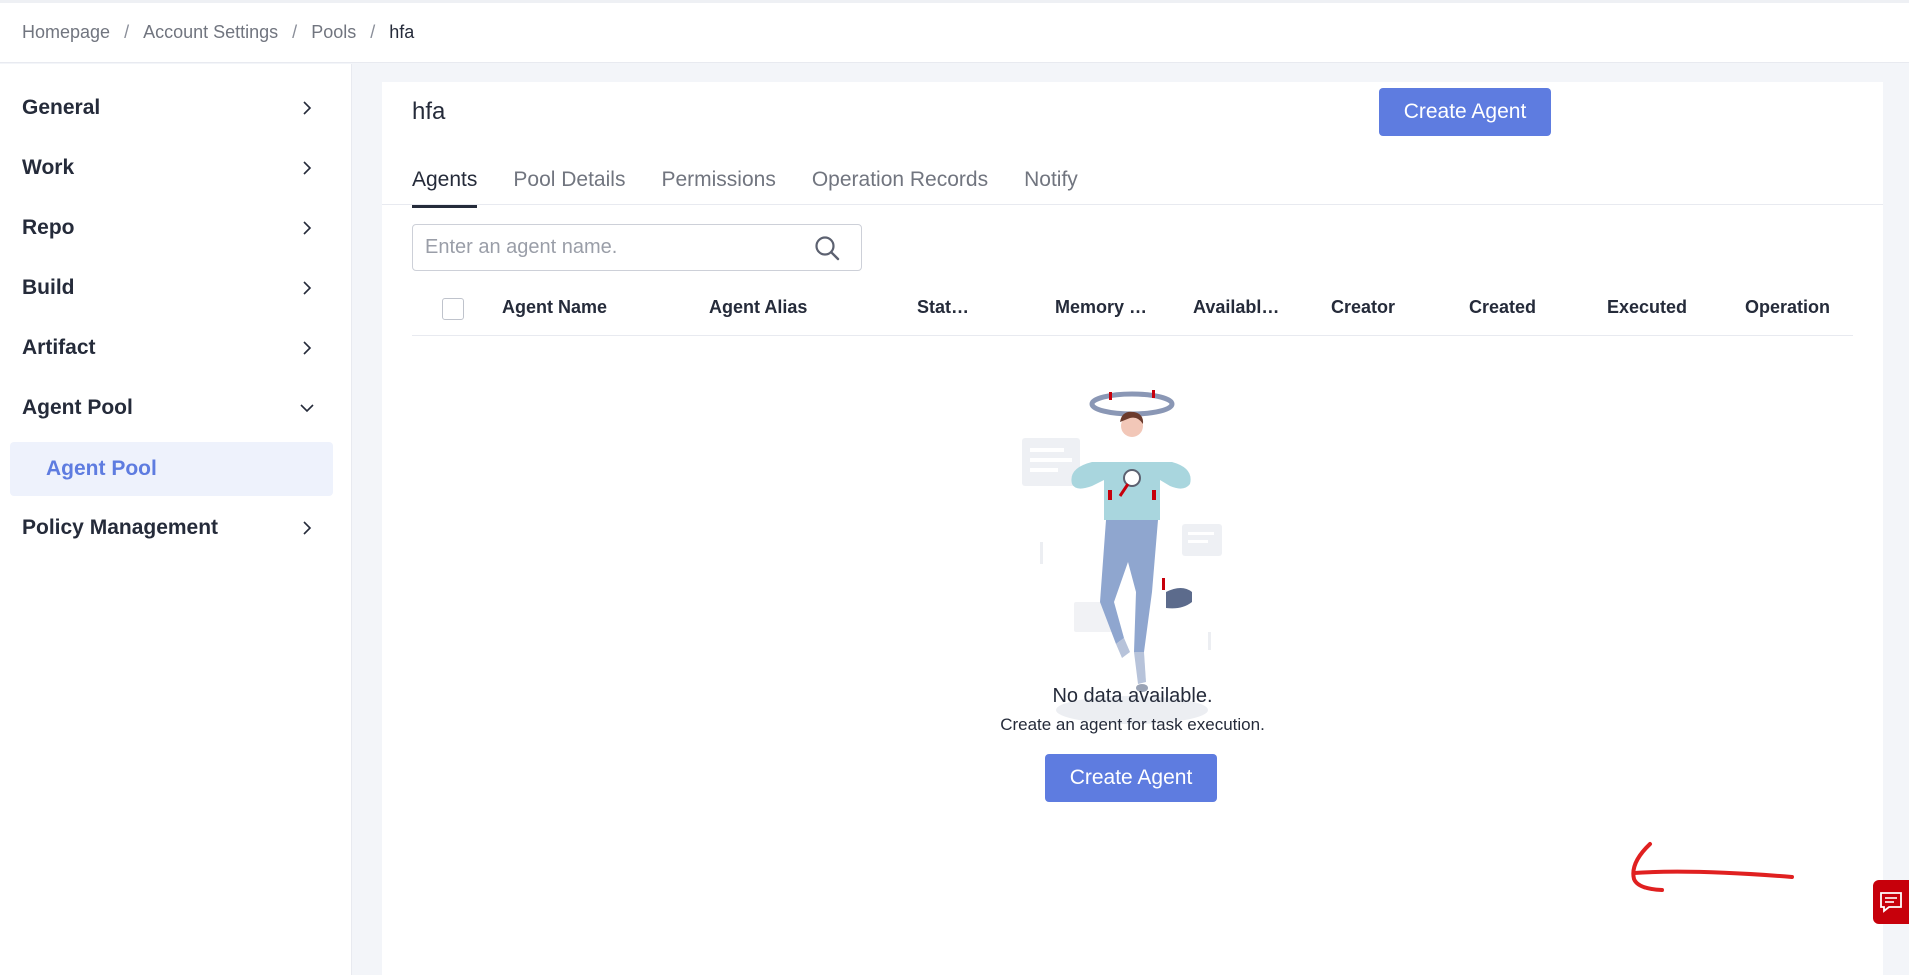 The image size is (1909, 975). What do you see at coordinates (1647, 307) in the screenshot?
I see `column-executed: Executed` at bounding box center [1647, 307].